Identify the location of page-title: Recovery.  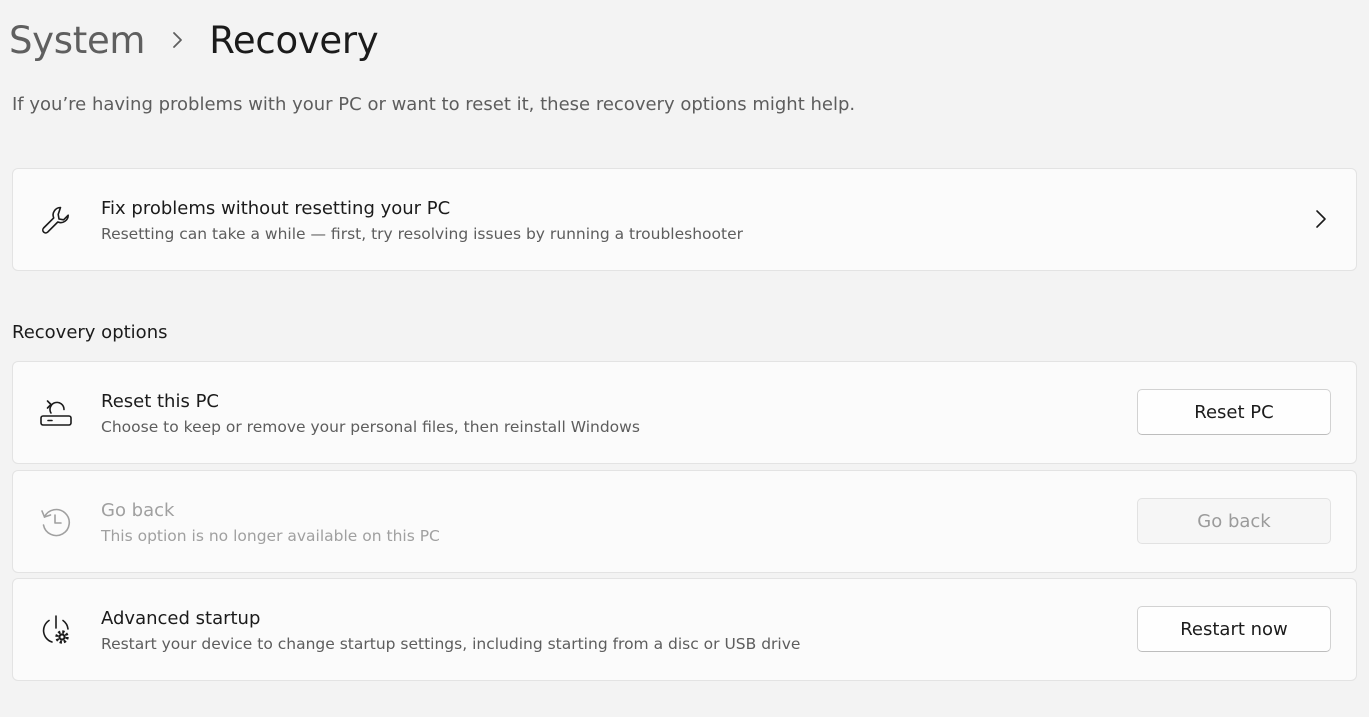
(294, 40).